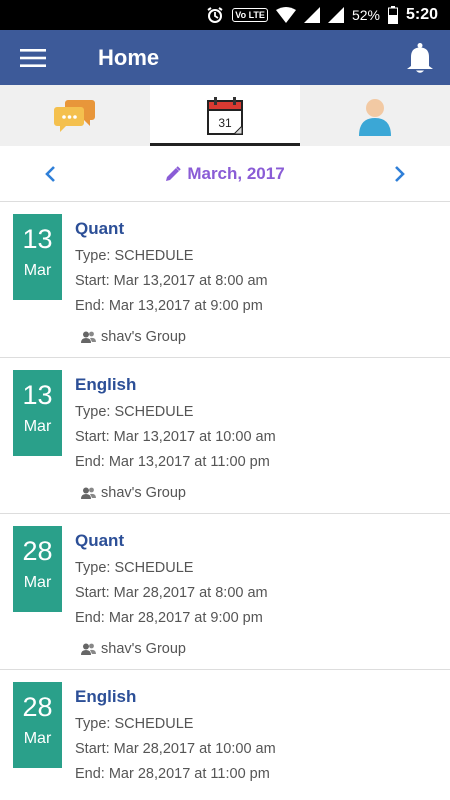 The image size is (450, 800). Describe the element at coordinates (365, 15) in the screenshot. I see `battery-percent: 52%` at that location.